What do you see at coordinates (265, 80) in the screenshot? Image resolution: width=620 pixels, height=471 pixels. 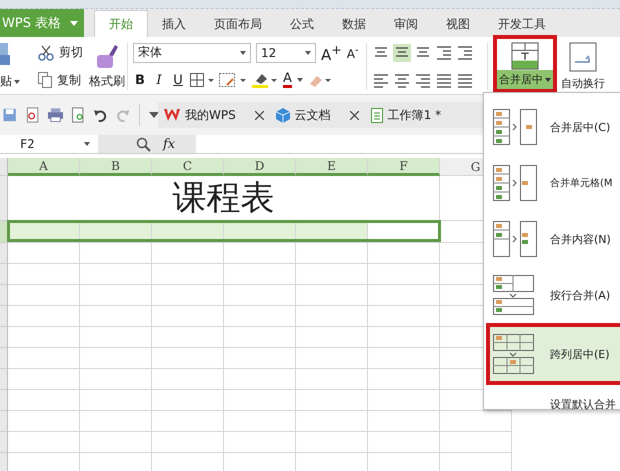 I see `fill-color-icon` at bounding box center [265, 80].